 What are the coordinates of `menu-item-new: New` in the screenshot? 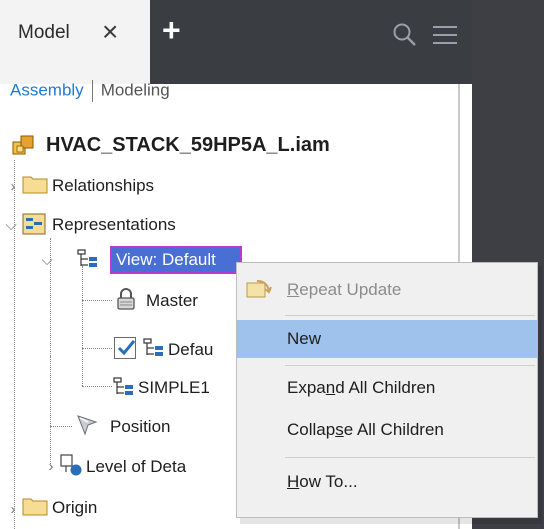 It's located at (387, 339).